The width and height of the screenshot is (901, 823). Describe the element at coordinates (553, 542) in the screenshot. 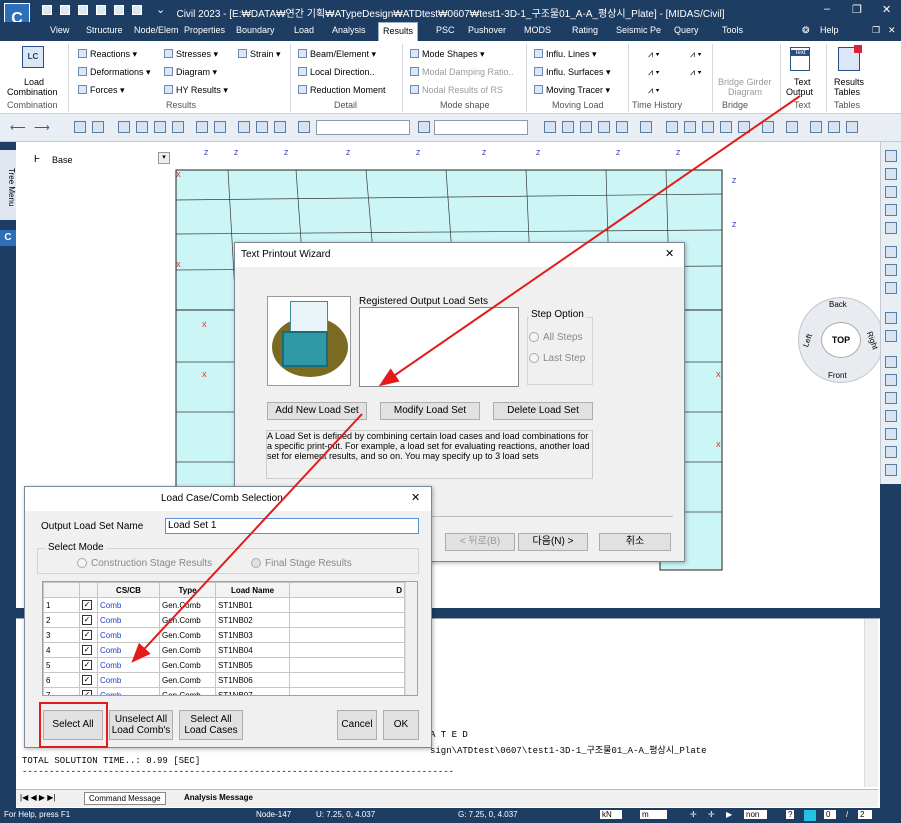

I see `next-button: 다음(N) >` at that location.